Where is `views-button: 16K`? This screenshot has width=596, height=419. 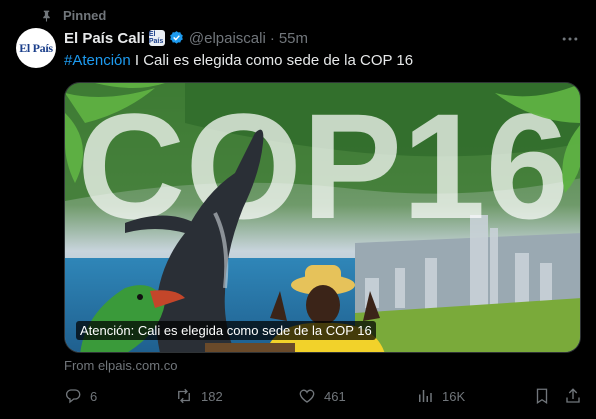 views-button: 16K is located at coordinates (440, 396).